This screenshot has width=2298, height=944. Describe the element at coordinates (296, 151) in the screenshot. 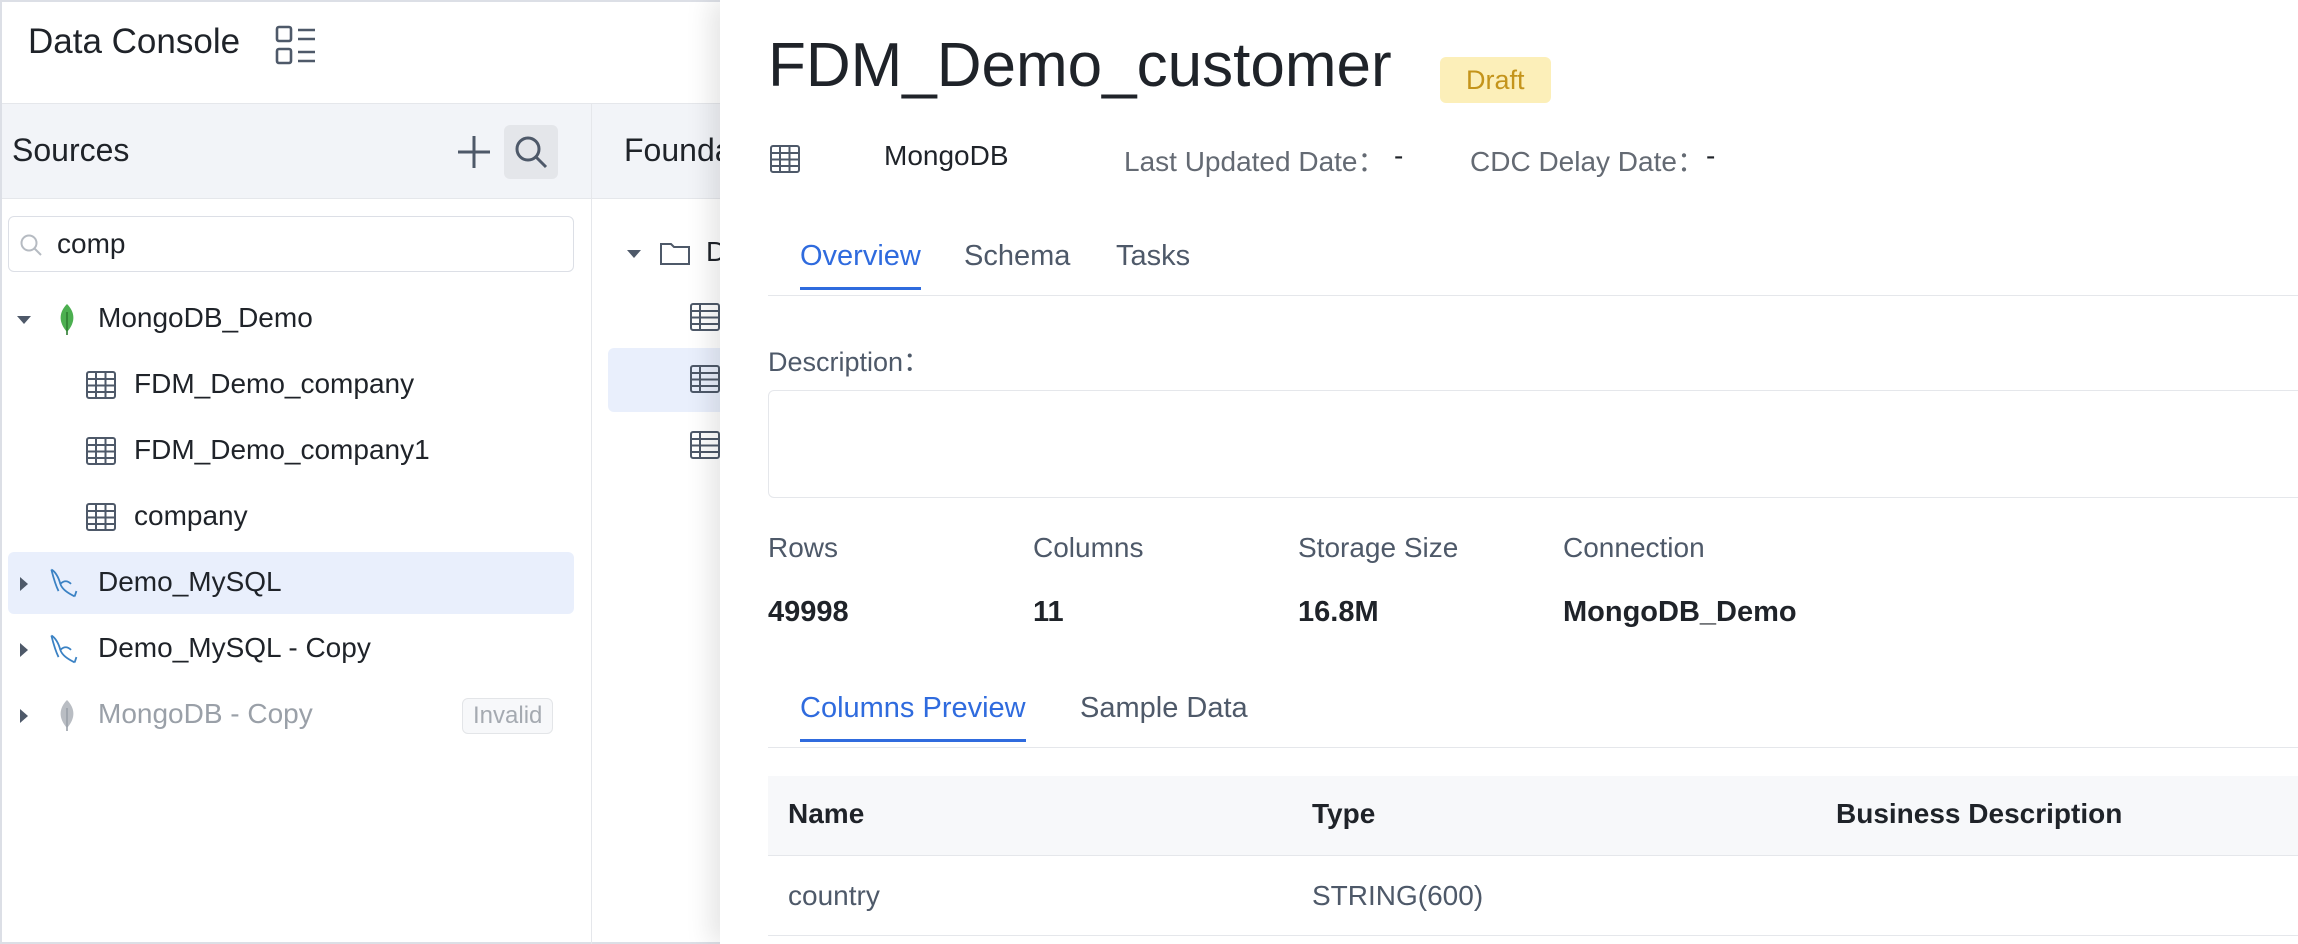

I see `sources-header: Sources` at that location.